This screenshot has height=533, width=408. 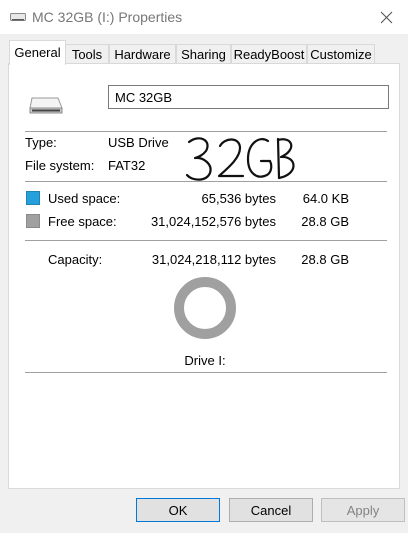 I want to click on file-system-label: File system:, so click(x=60, y=165).